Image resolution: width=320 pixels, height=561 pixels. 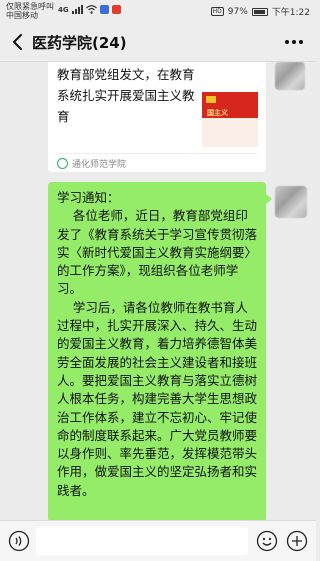 I want to click on hd-icon: HD, so click(x=217, y=11).